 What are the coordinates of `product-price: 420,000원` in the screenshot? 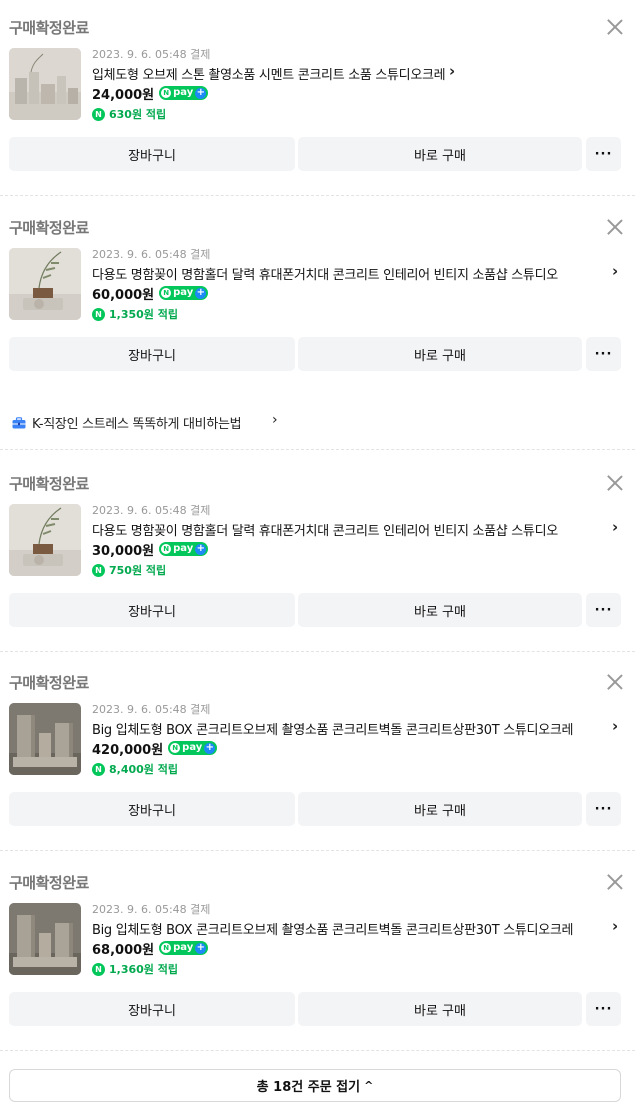 It's located at (128, 750).